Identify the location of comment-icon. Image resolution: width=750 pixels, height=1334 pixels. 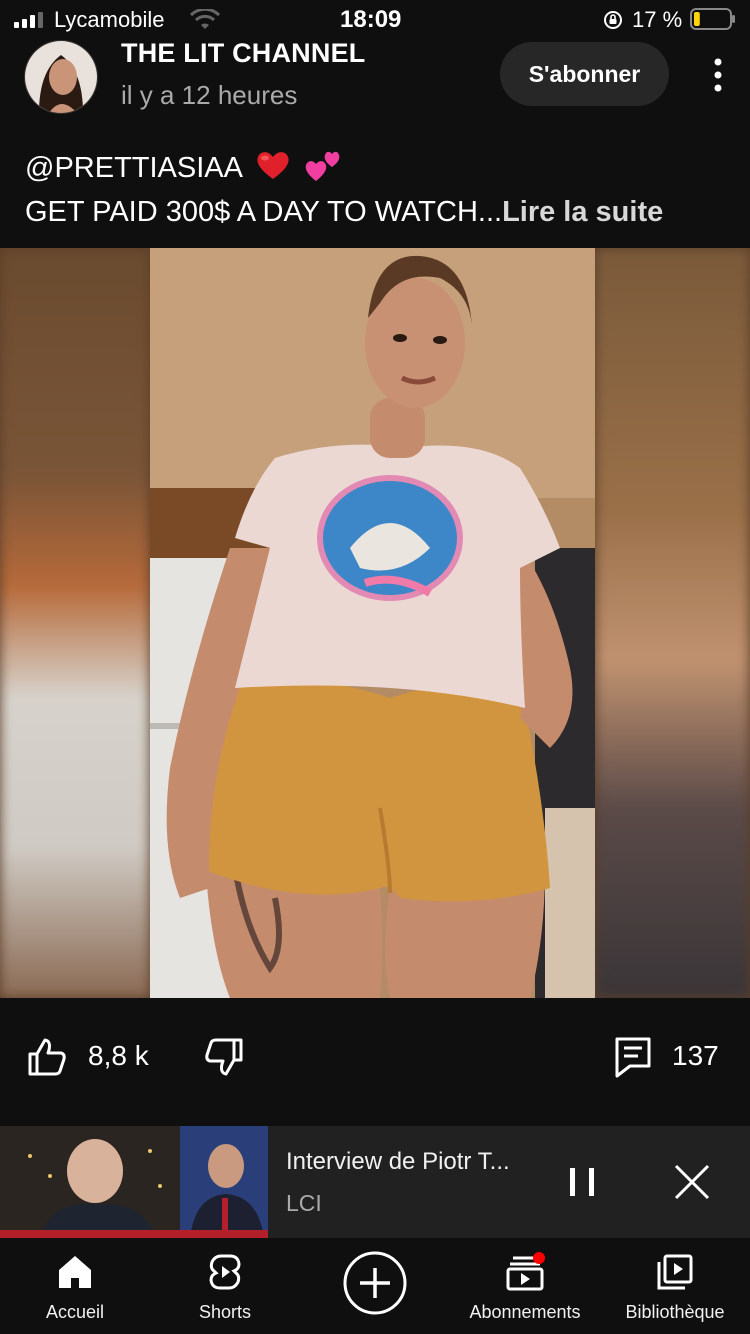
(633, 1057).